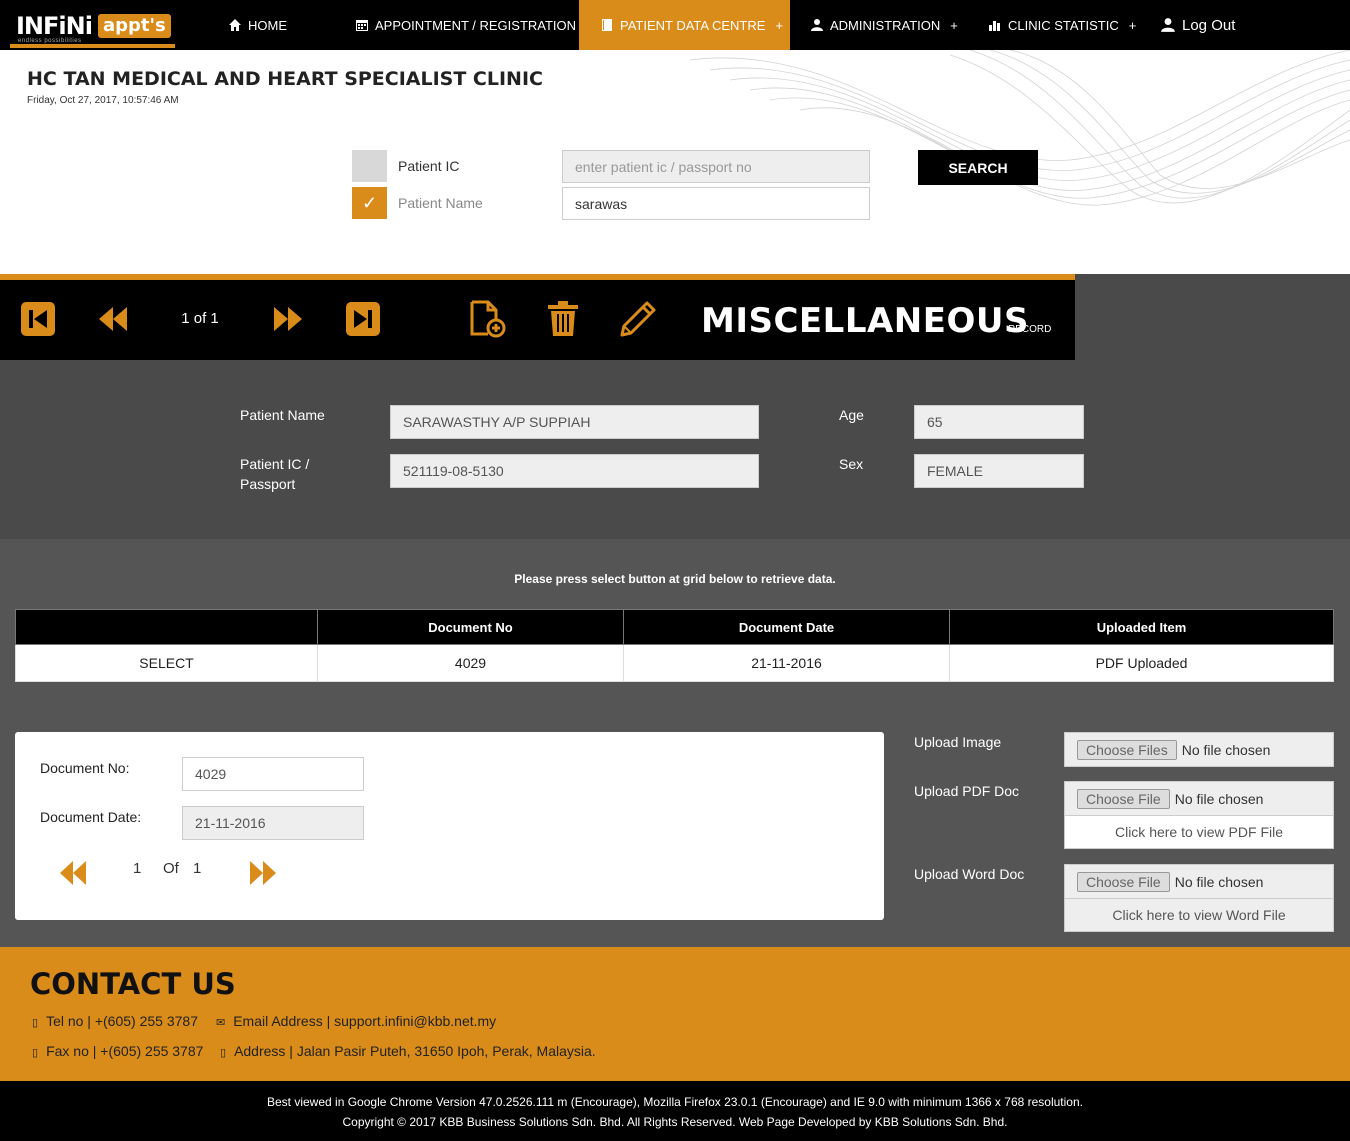 The height and width of the screenshot is (1141, 1350). I want to click on cell-document-date: 21-11-2016, so click(786, 663).